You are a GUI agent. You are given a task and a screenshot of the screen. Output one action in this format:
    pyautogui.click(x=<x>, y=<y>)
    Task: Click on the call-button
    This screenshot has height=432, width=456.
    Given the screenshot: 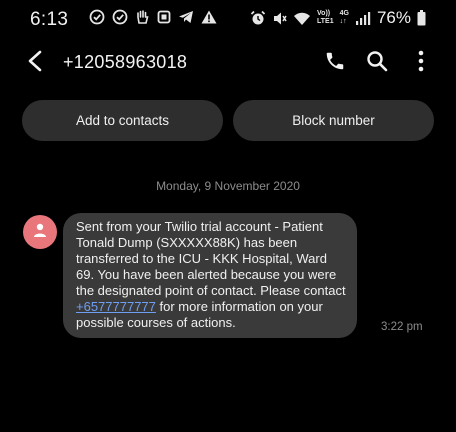 What is the action you would take?
    pyautogui.click(x=335, y=63)
    